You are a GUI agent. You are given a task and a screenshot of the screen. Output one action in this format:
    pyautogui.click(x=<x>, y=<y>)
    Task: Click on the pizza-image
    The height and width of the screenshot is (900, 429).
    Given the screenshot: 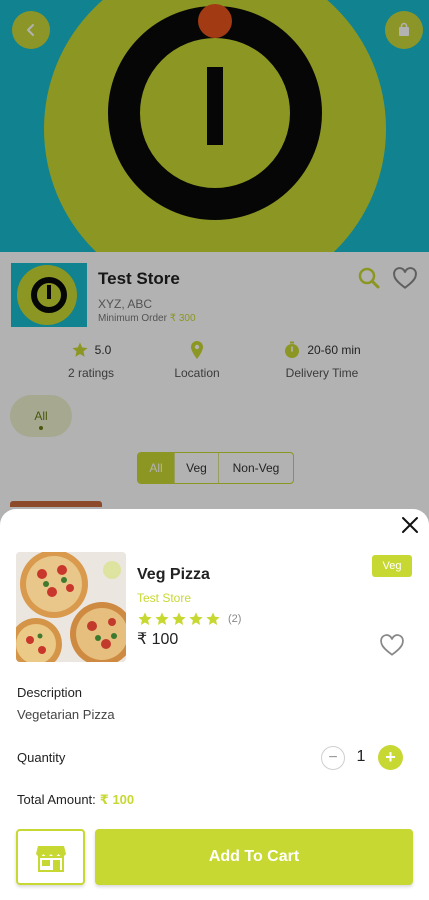 What is the action you would take?
    pyautogui.click(x=71, y=607)
    